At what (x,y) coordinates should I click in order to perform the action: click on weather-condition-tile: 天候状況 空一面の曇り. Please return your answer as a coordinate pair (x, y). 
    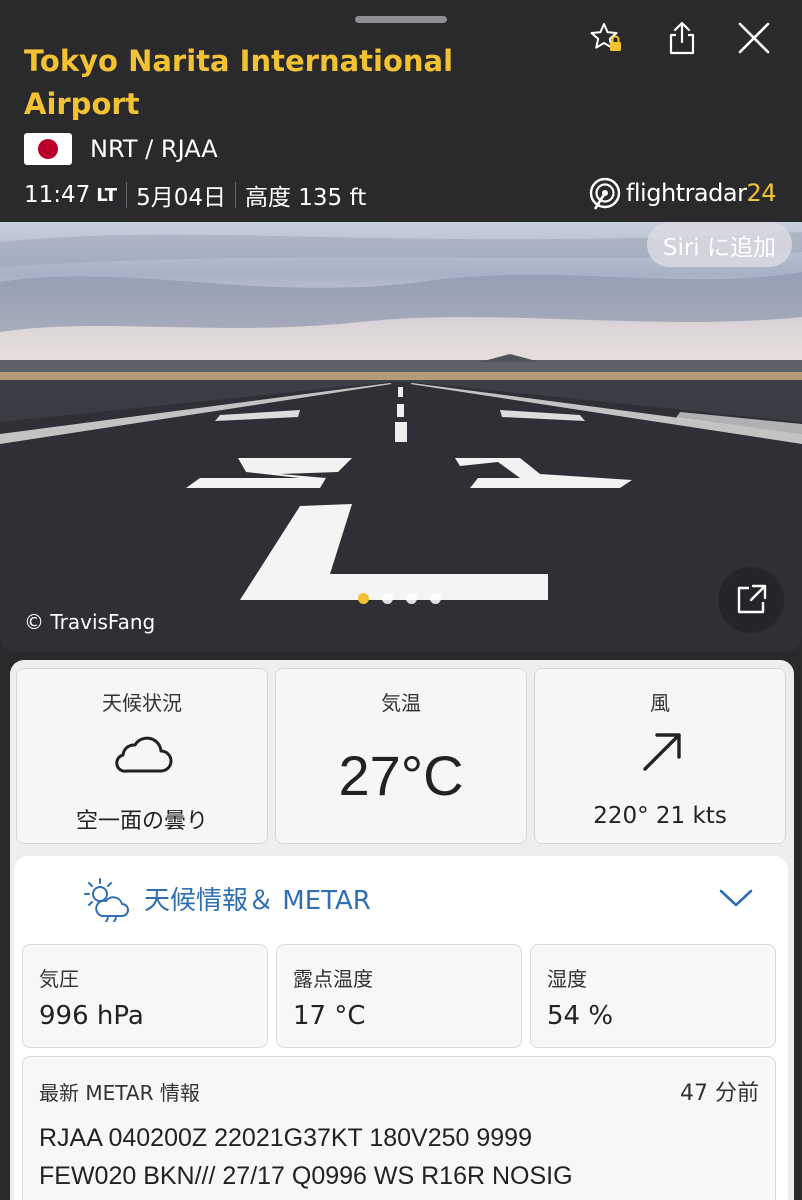
    Looking at the image, I should click on (142, 756).